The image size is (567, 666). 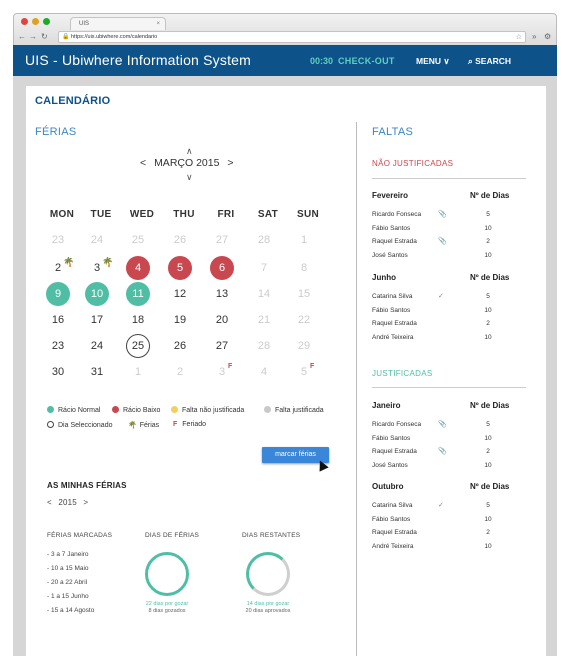 I want to click on back-icon: ←, so click(x=22, y=37).